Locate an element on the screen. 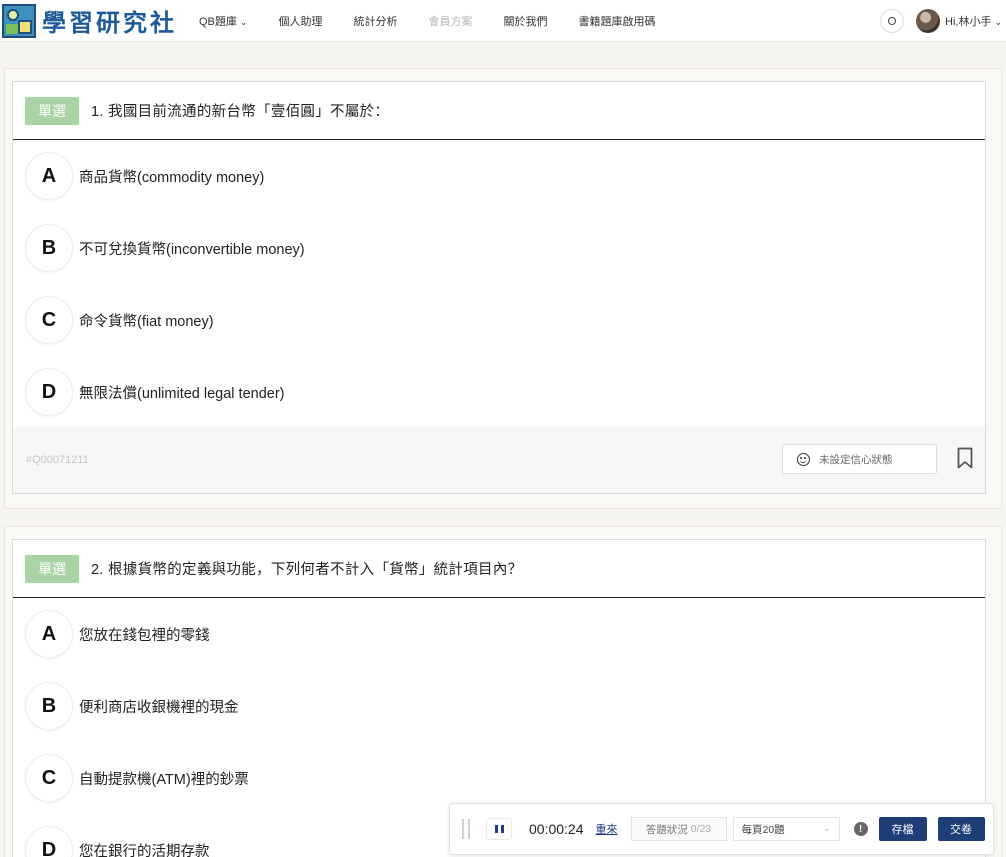  option-b: B 不可兌換貨幣(inconvertible money) is located at coordinates (499, 248).